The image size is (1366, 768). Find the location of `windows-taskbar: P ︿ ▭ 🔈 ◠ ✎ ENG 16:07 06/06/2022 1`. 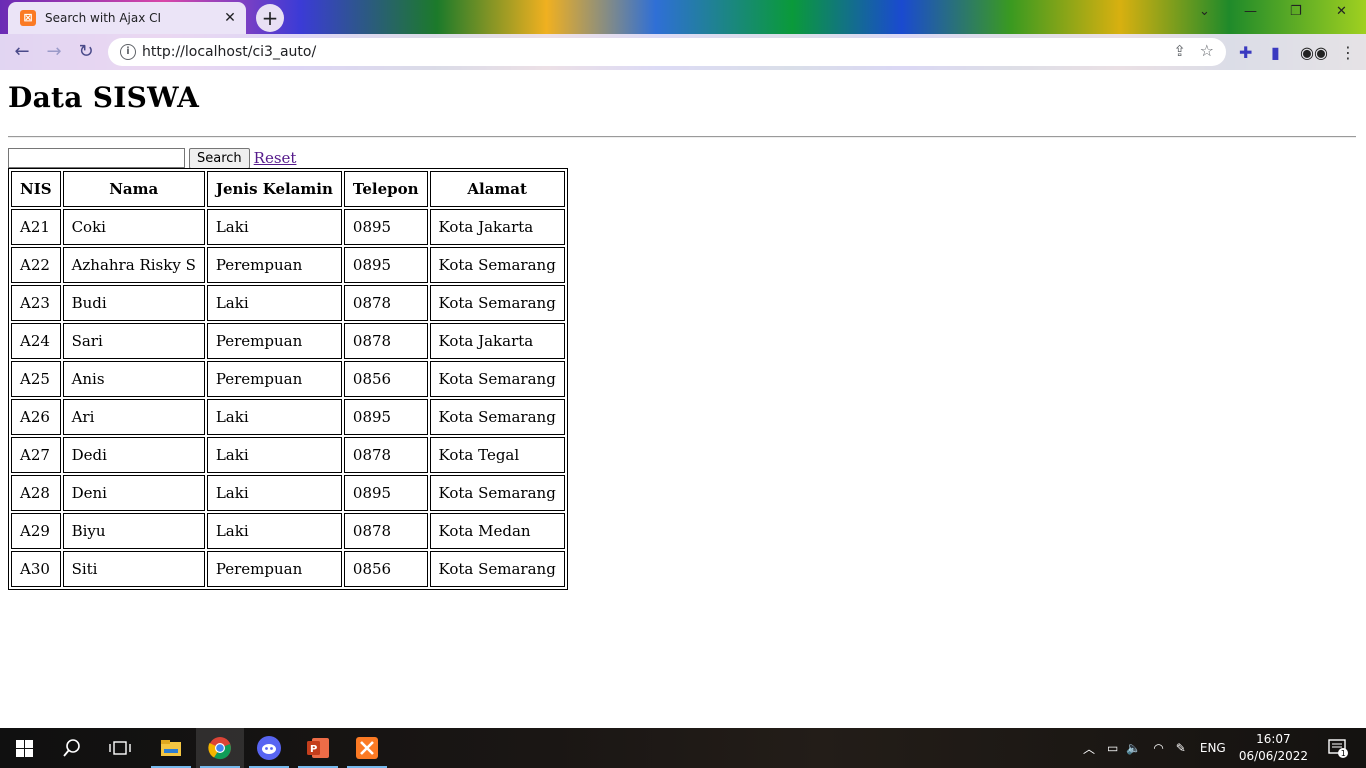

windows-taskbar: P ︿ ▭ 🔈 ◠ ✎ ENG 16:07 06/06/2022 1 is located at coordinates (683, 748).